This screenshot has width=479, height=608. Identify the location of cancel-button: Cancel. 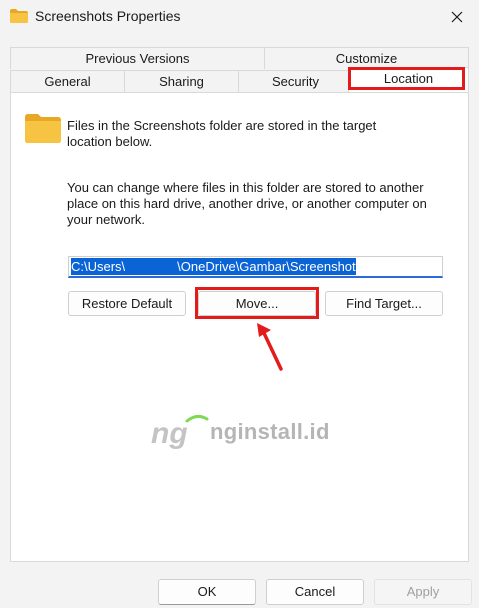
(315, 592).